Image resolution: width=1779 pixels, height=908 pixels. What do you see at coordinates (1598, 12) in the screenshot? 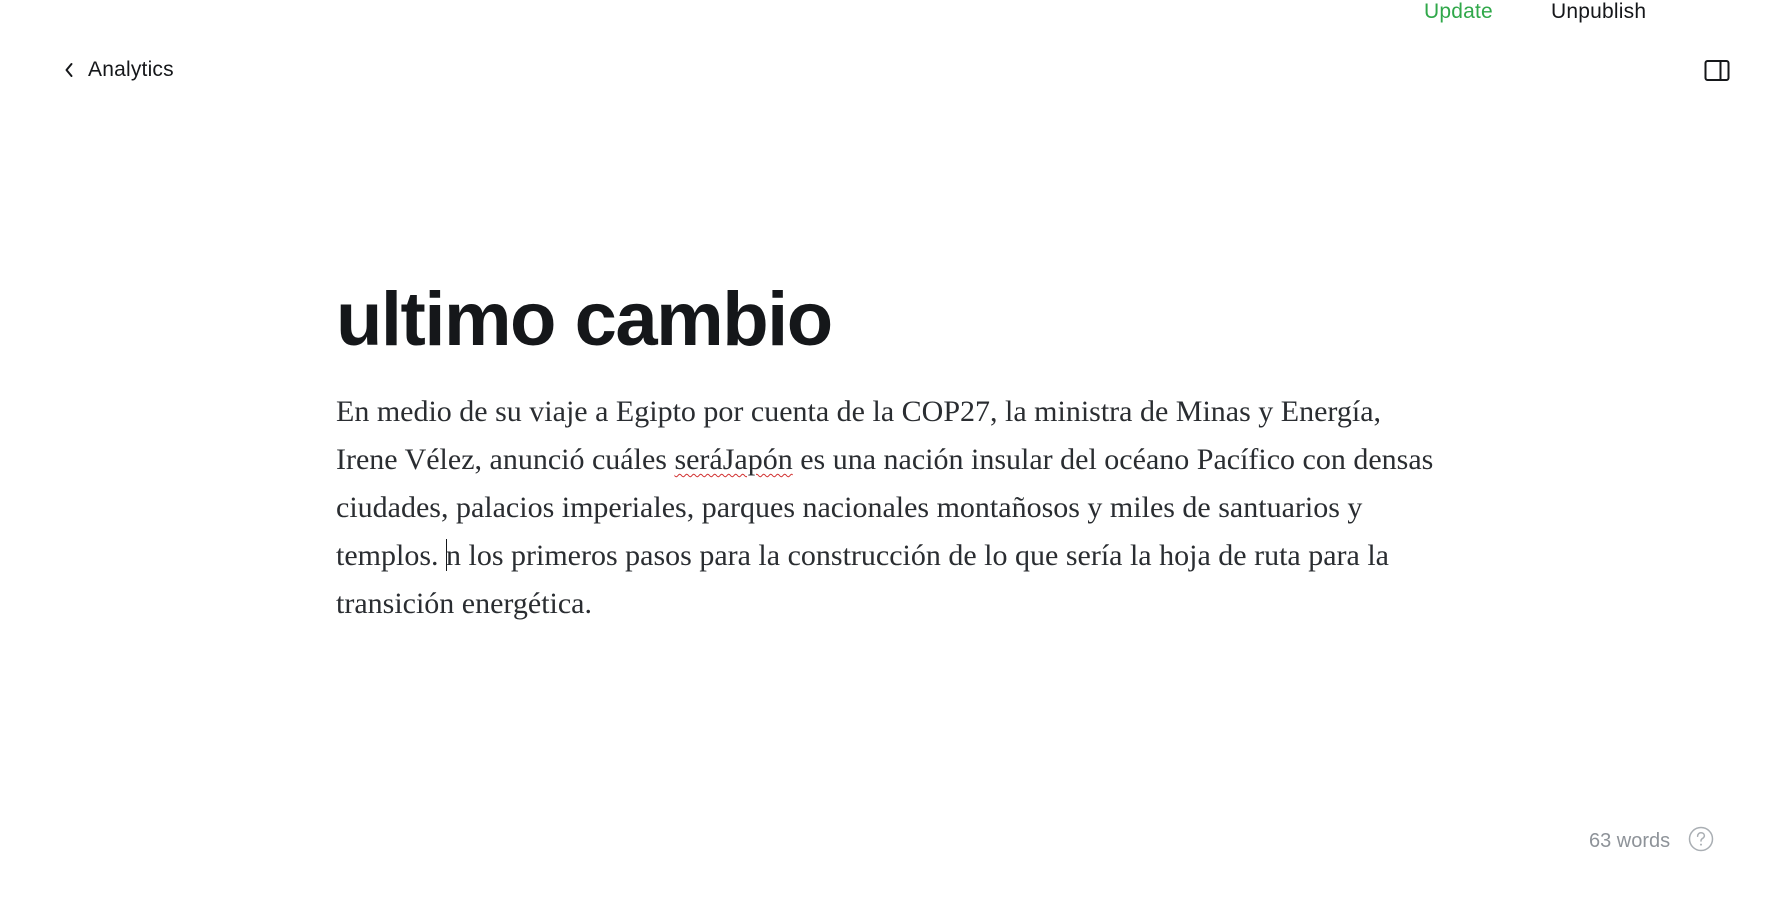
I see `unpublish-button: Unpublish` at bounding box center [1598, 12].